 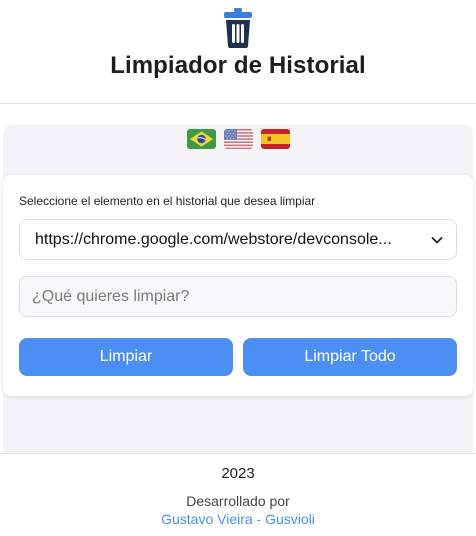 I want to click on clear-all-button: Limpiar Todo, so click(x=350, y=357).